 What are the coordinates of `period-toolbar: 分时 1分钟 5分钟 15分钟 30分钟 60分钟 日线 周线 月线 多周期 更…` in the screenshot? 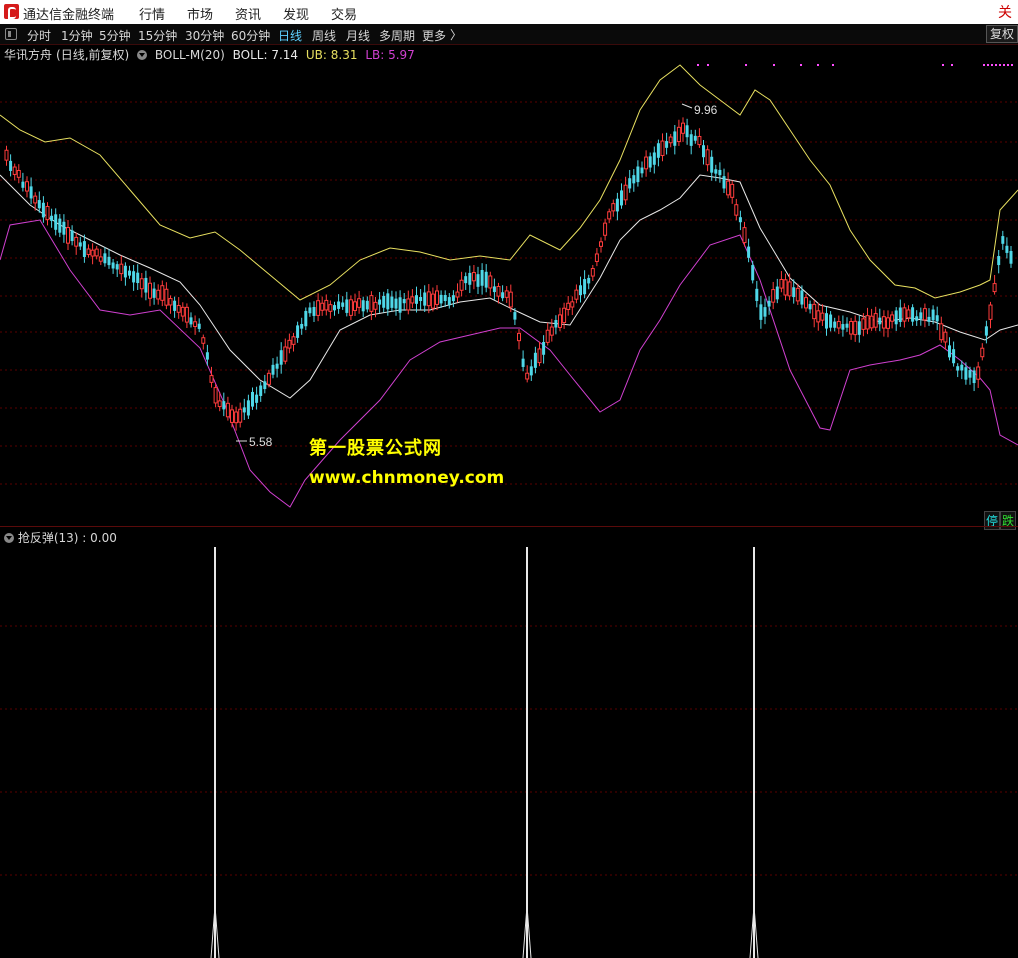 It's located at (509, 34).